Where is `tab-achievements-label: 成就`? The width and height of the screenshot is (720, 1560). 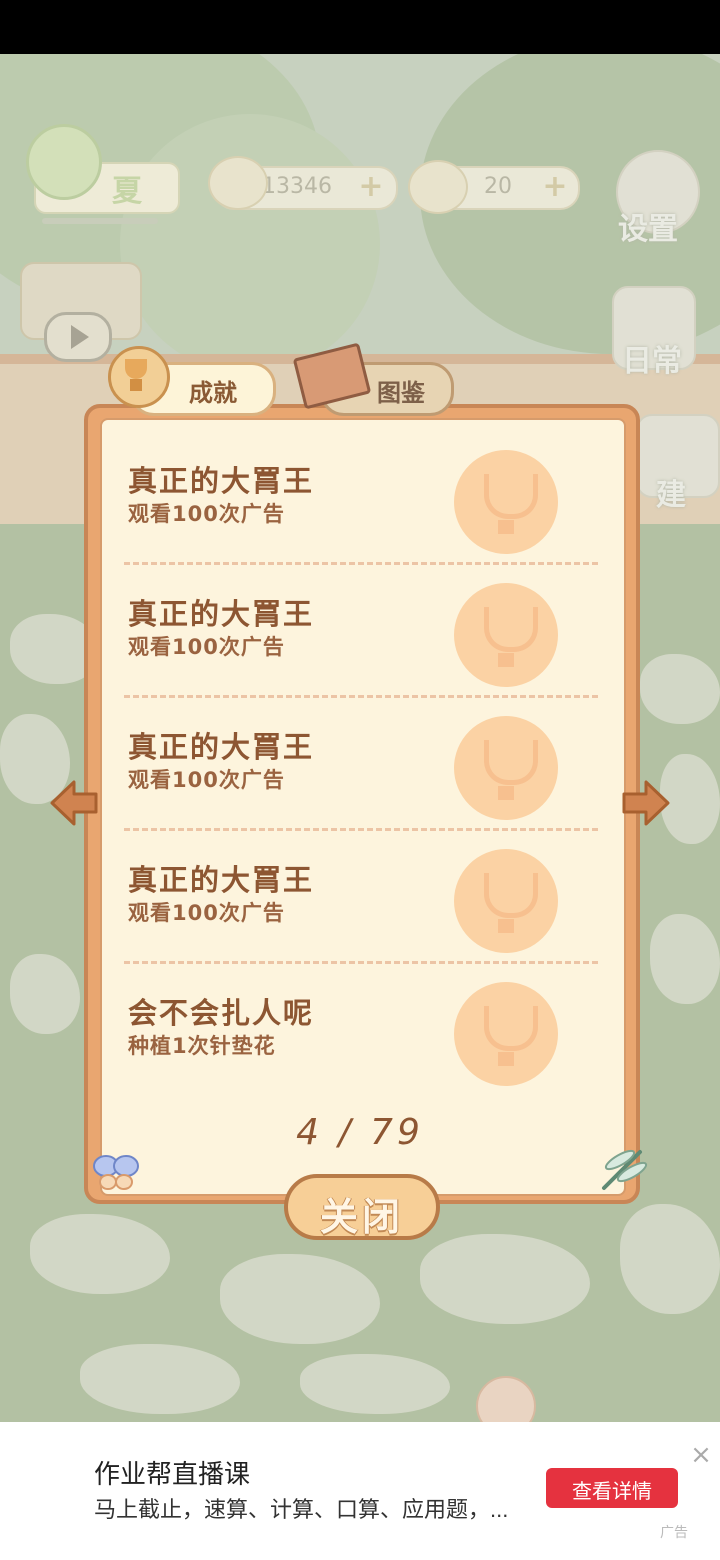 tab-achievements-label: 成就 is located at coordinates (213, 393).